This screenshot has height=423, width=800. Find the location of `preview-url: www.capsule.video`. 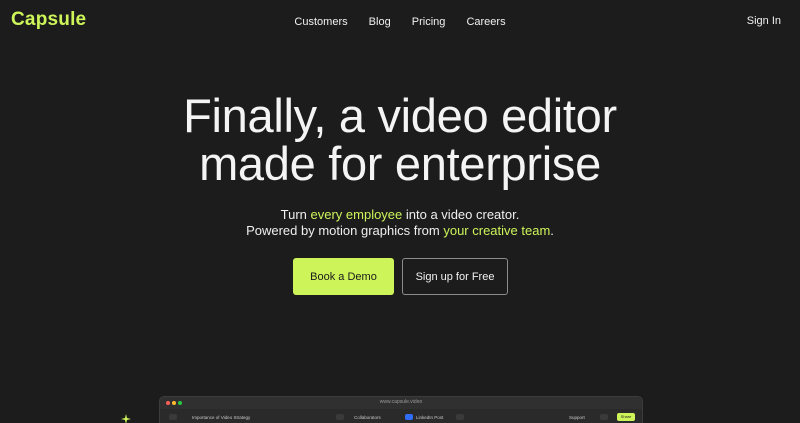

preview-url: www.capsule.video is located at coordinates (401, 402).